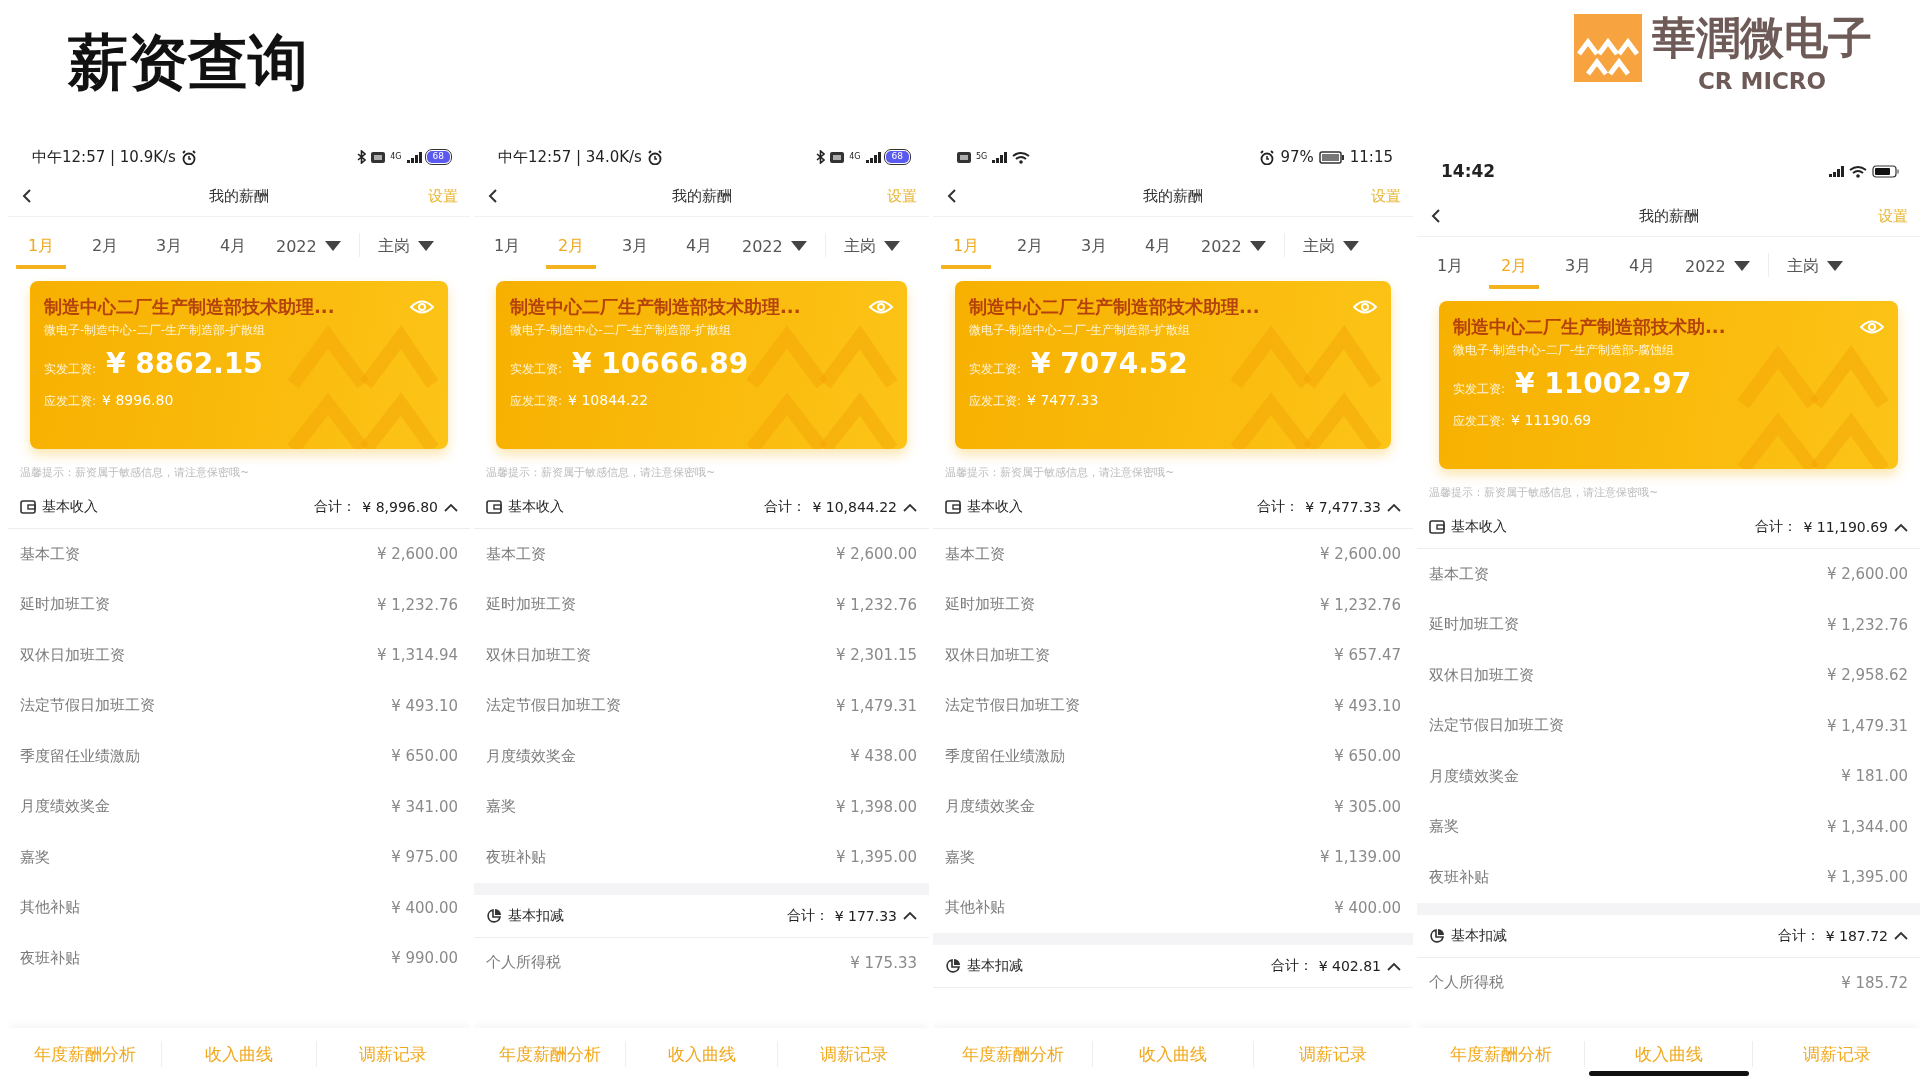  I want to click on status-time: 14:42, so click(1468, 171).